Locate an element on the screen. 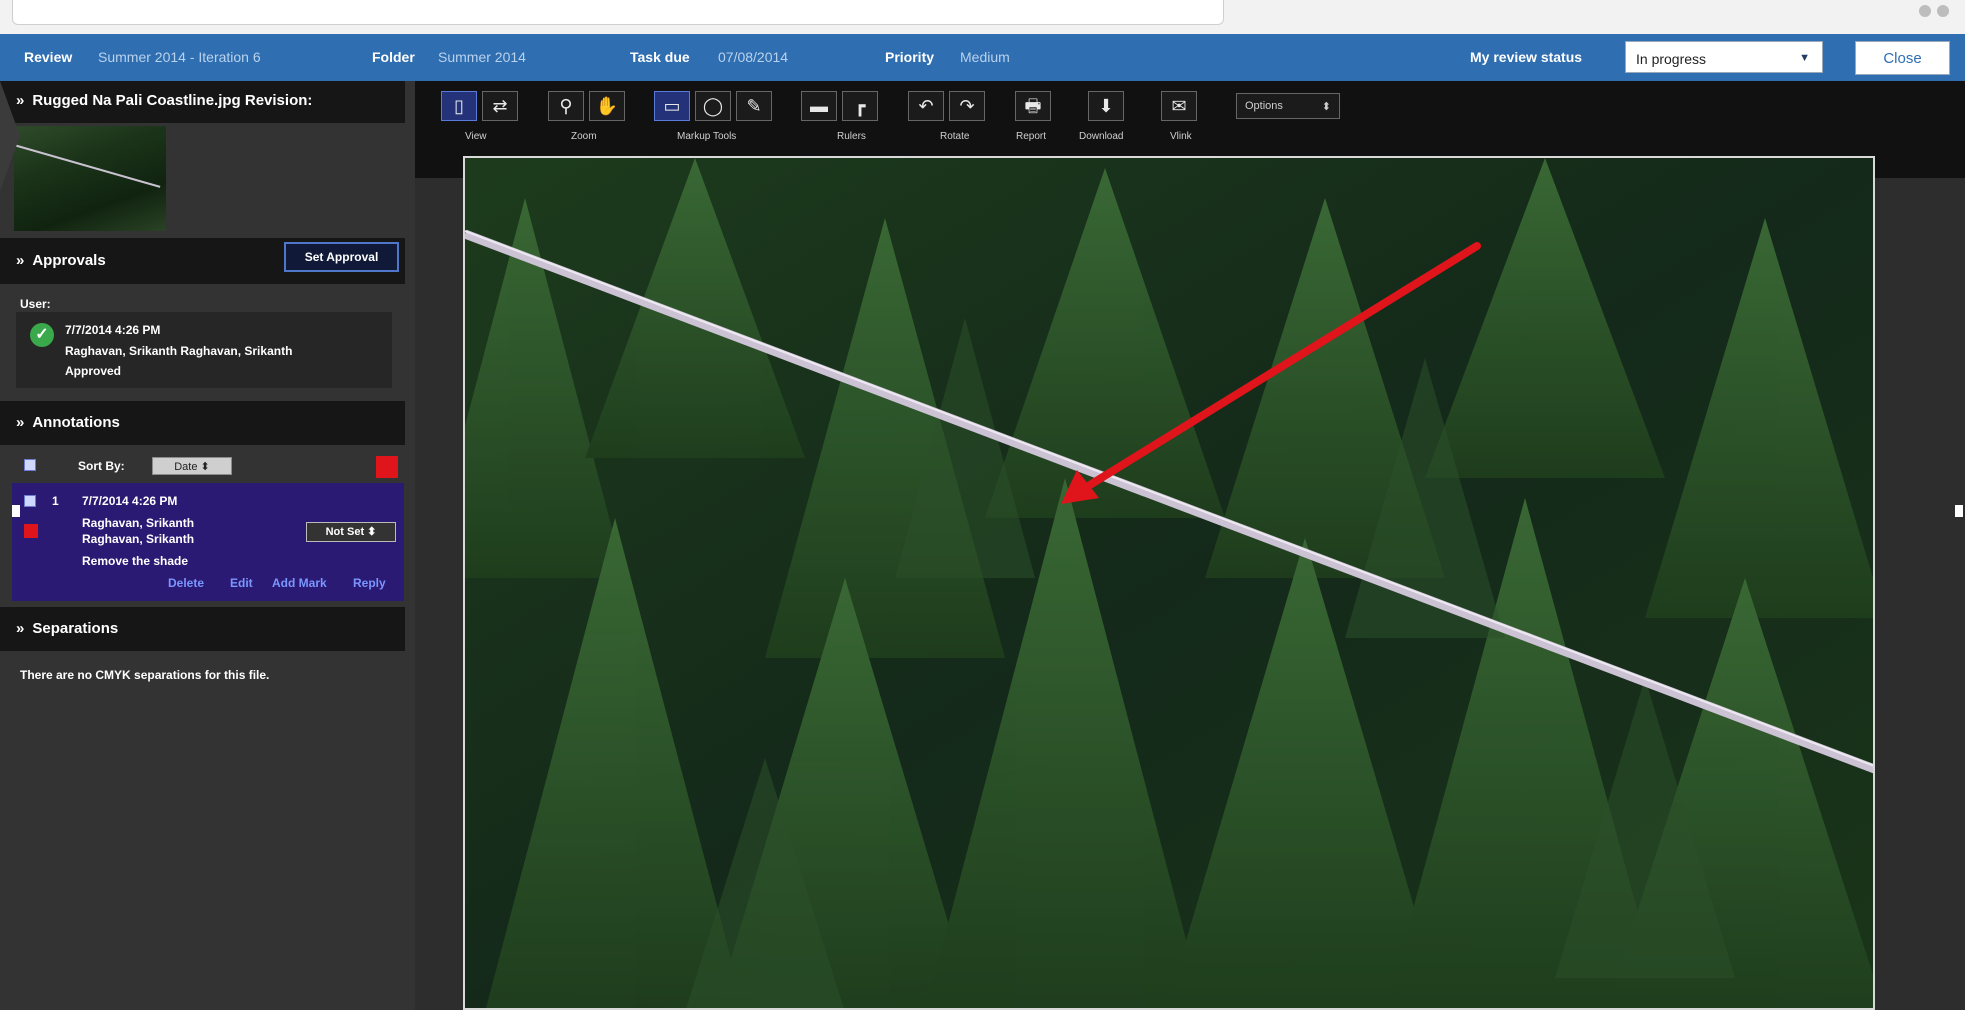 The image size is (1965, 1010). chevron-updown-icon: ⬍ is located at coordinates (1326, 107).